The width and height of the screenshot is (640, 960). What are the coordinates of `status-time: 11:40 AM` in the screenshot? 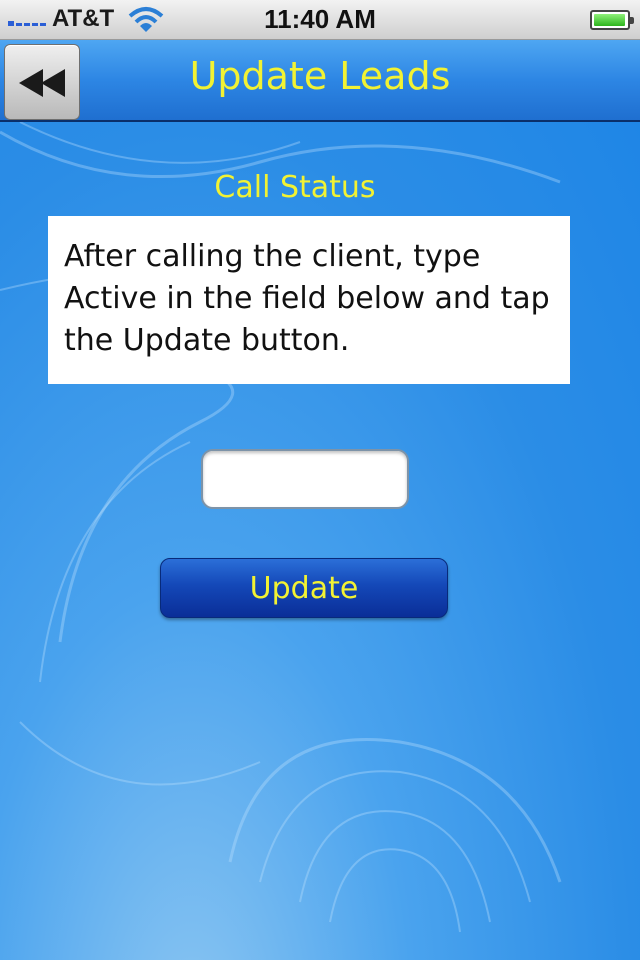 It's located at (320, 19).